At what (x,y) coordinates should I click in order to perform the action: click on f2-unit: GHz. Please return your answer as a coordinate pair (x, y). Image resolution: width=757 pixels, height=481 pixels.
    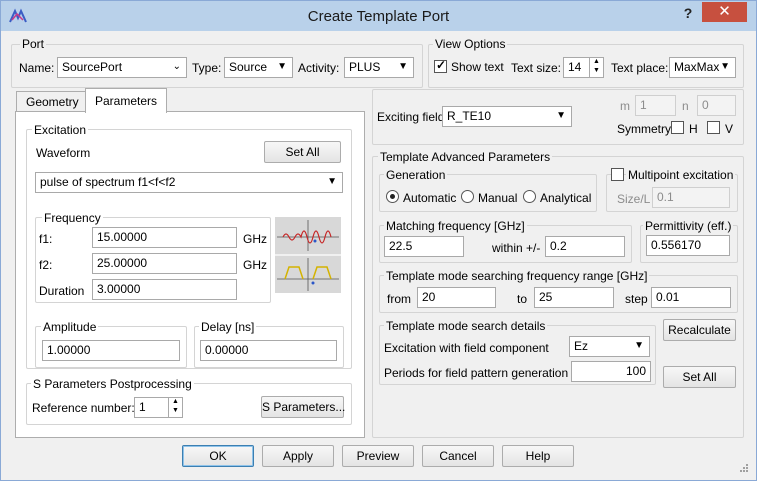
    Looking at the image, I should click on (255, 265).